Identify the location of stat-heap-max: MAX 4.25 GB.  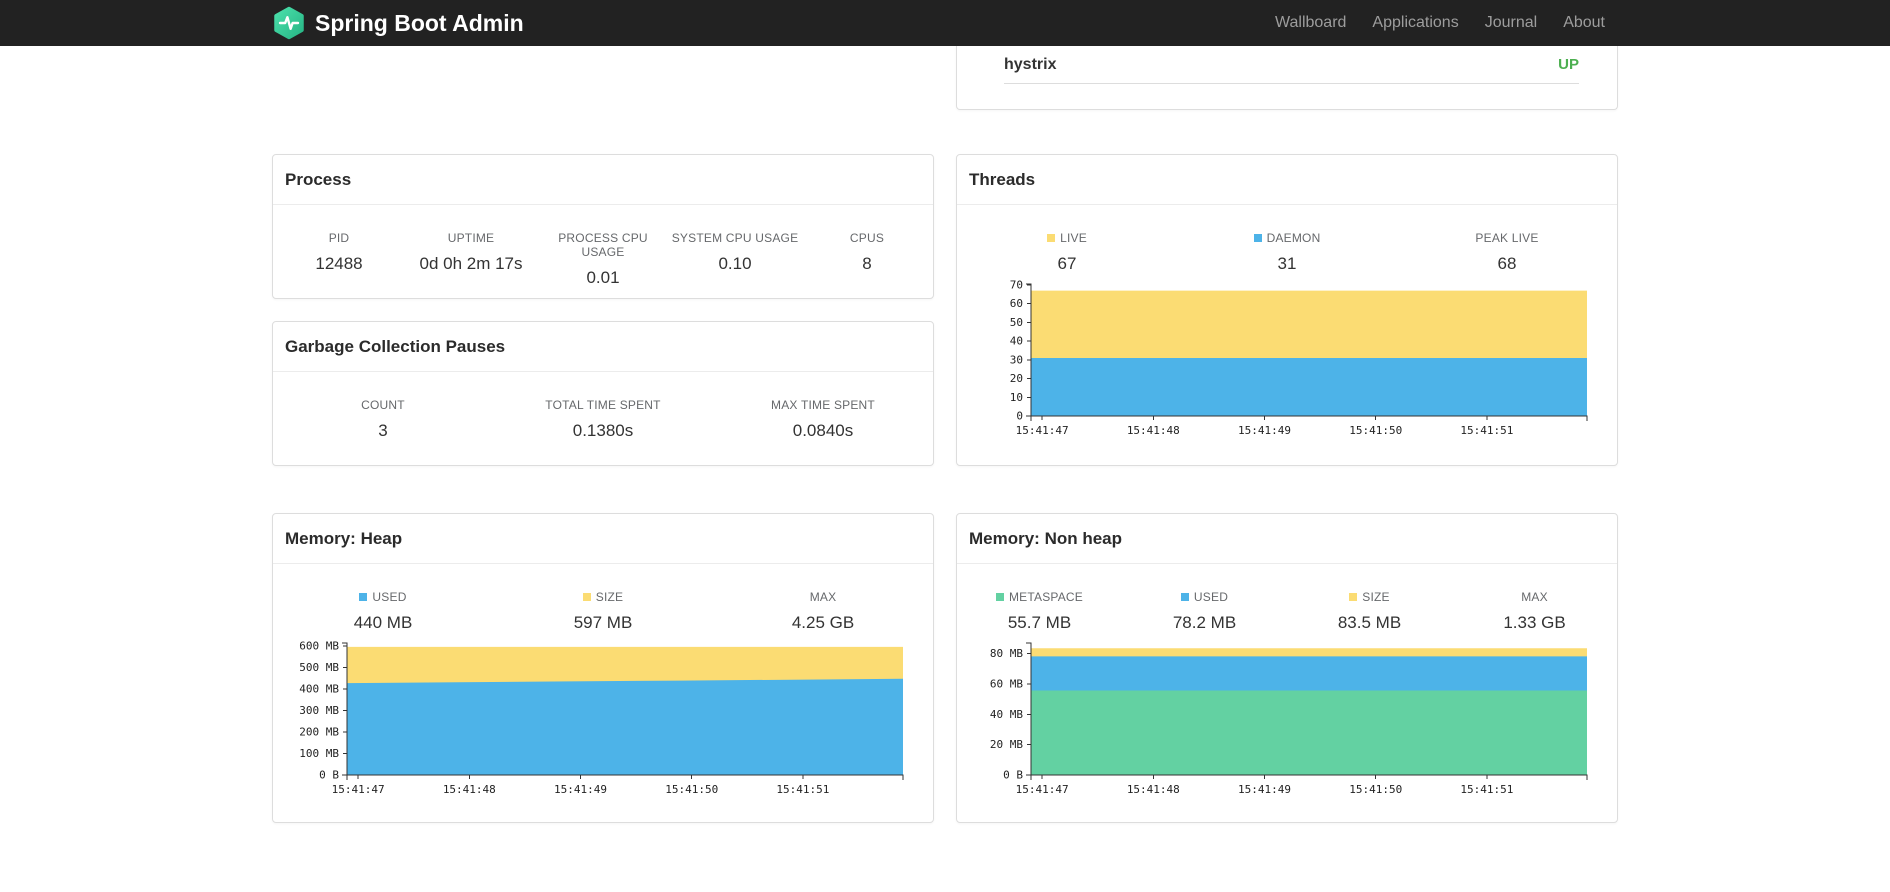
(823, 611).